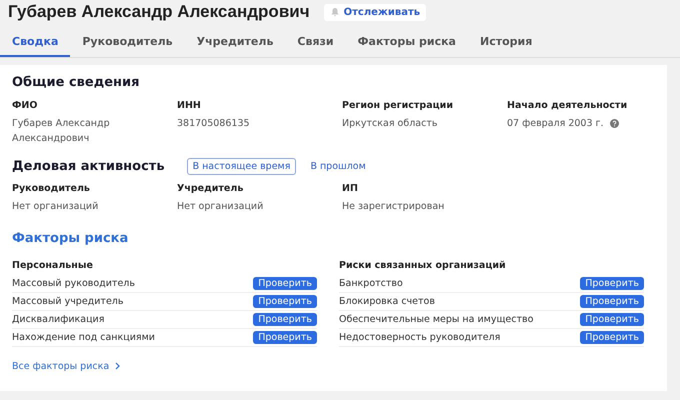 Image resolution: width=680 pixels, height=400 pixels. What do you see at coordinates (398, 105) in the screenshot?
I see `field-label: Регион регистрации` at bounding box center [398, 105].